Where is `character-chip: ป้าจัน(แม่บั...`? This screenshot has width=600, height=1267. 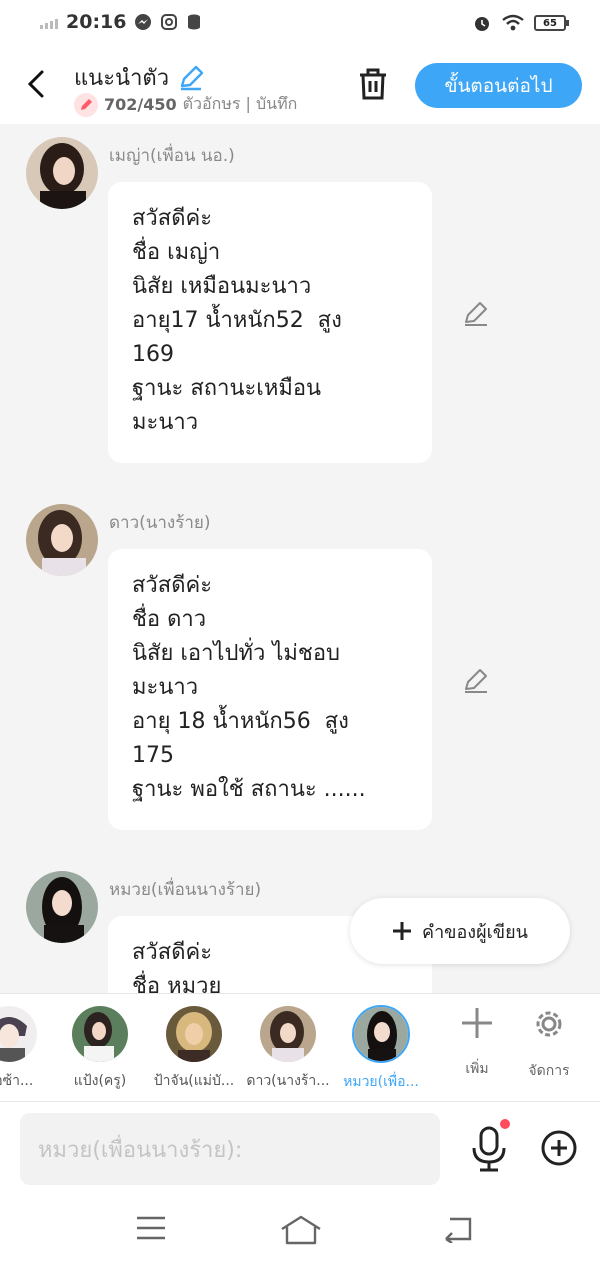
character-chip: ป้าจัน(แม่บั... is located at coordinates (194, 1047).